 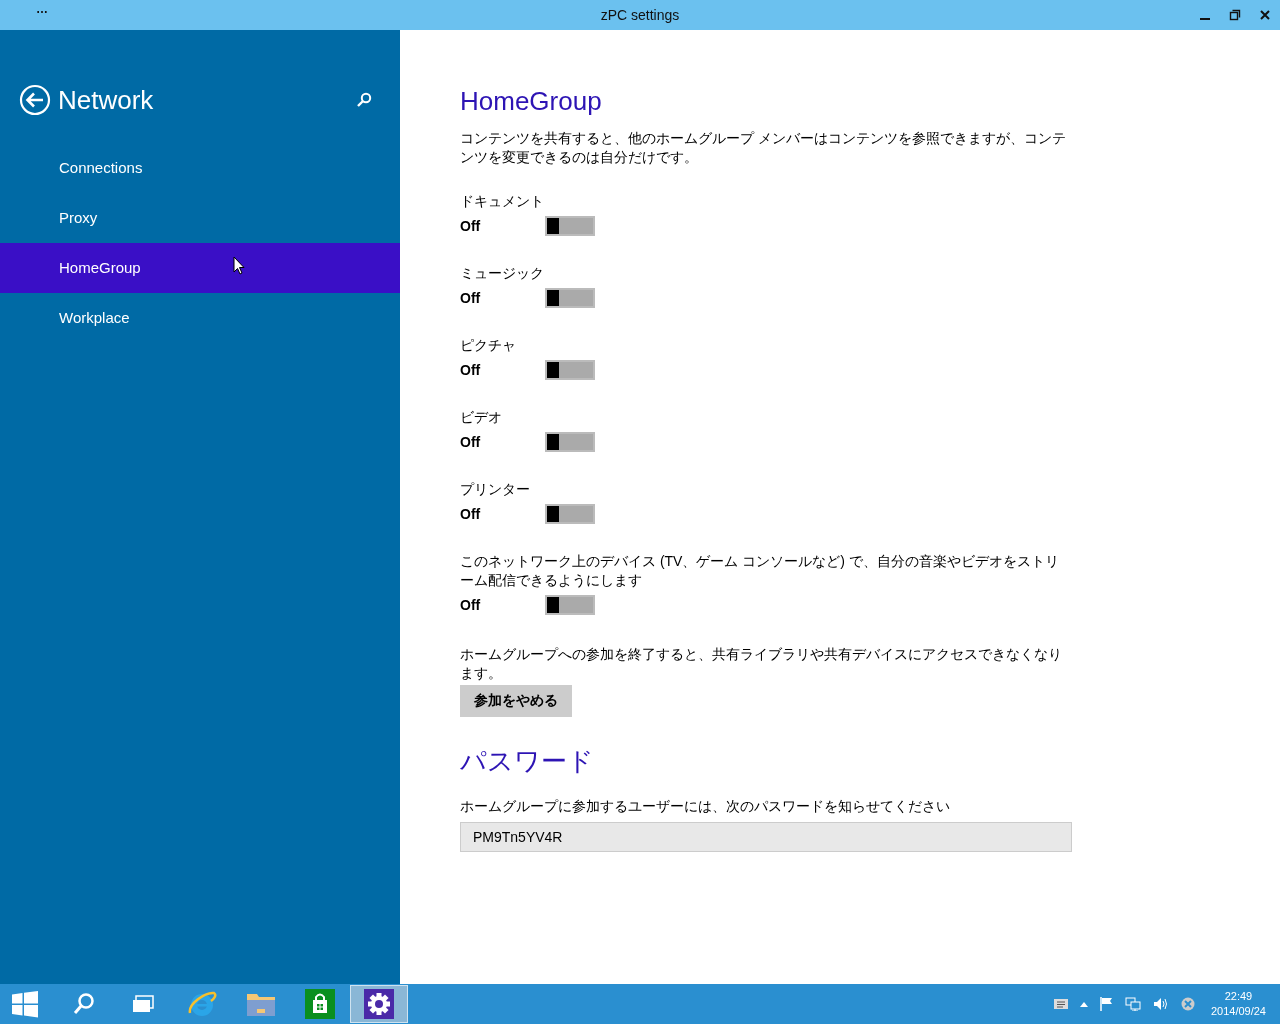 I want to click on nav-item: HomeGroup, so click(x=200, y=268).